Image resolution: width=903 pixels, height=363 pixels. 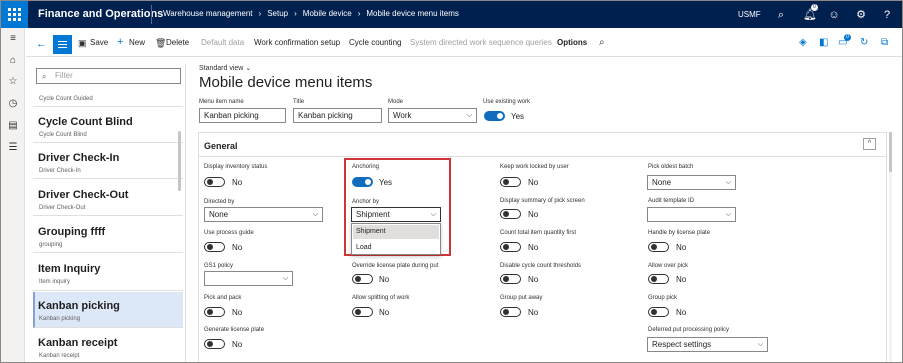 I want to click on breadcrumb-item: Mobile device, so click(x=327, y=13).